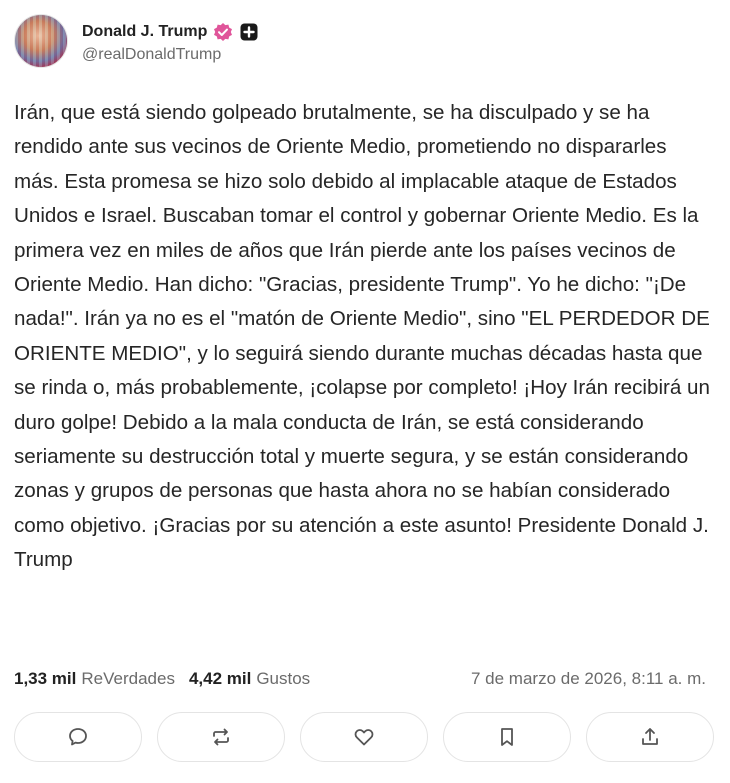 This screenshot has width=730, height=783. I want to click on avatar, so click(41, 41).